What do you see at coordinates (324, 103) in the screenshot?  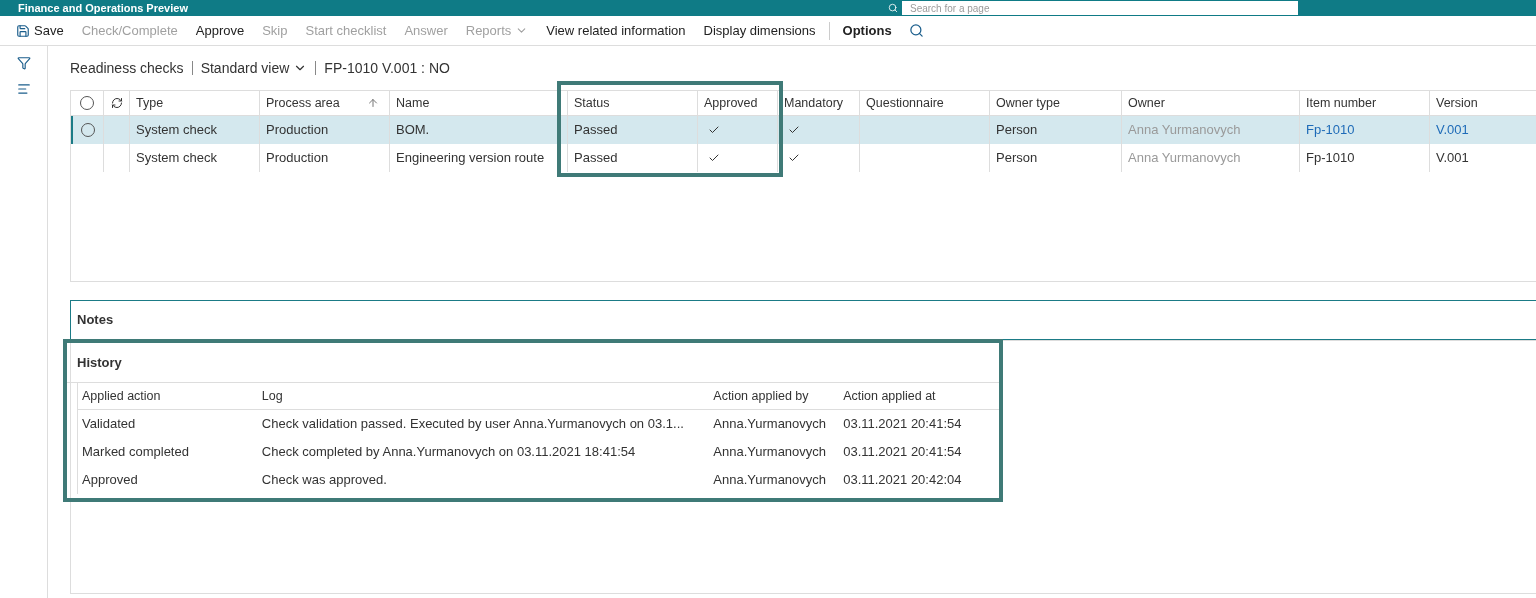 I see `column-header: Process area` at bounding box center [324, 103].